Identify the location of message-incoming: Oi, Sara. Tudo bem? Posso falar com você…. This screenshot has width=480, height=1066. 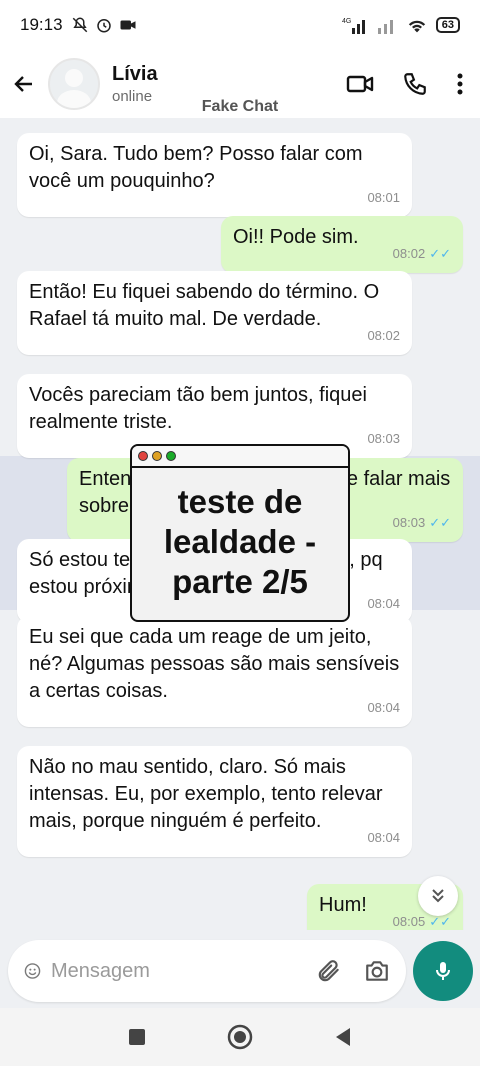
(214, 175).